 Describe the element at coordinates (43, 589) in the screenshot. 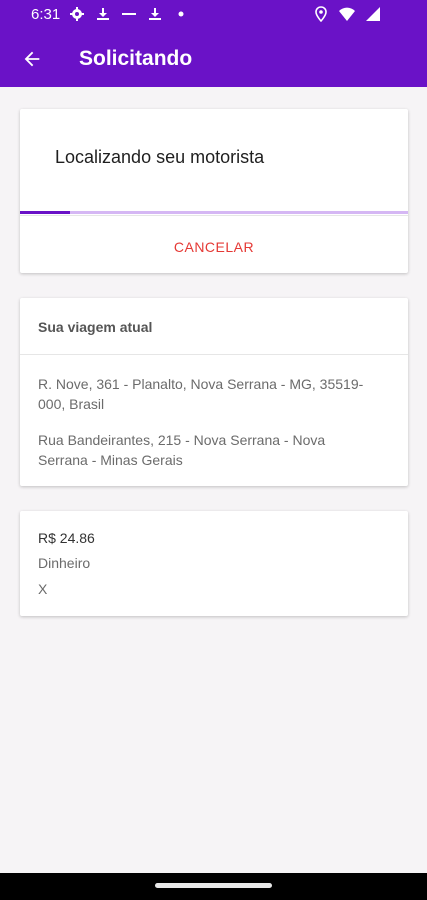

I see `payment-extra: X` at that location.